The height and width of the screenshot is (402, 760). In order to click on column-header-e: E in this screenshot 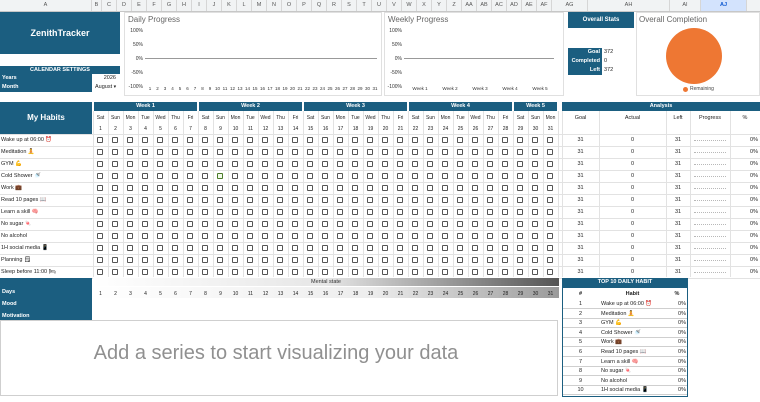, I will do `click(139, 5)`.